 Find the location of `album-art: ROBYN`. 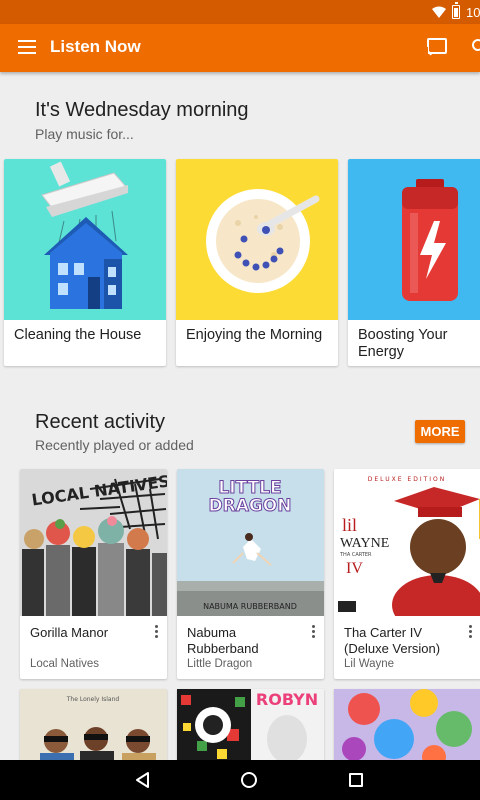

album-art: ROBYN is located at coordinates (250, 726).